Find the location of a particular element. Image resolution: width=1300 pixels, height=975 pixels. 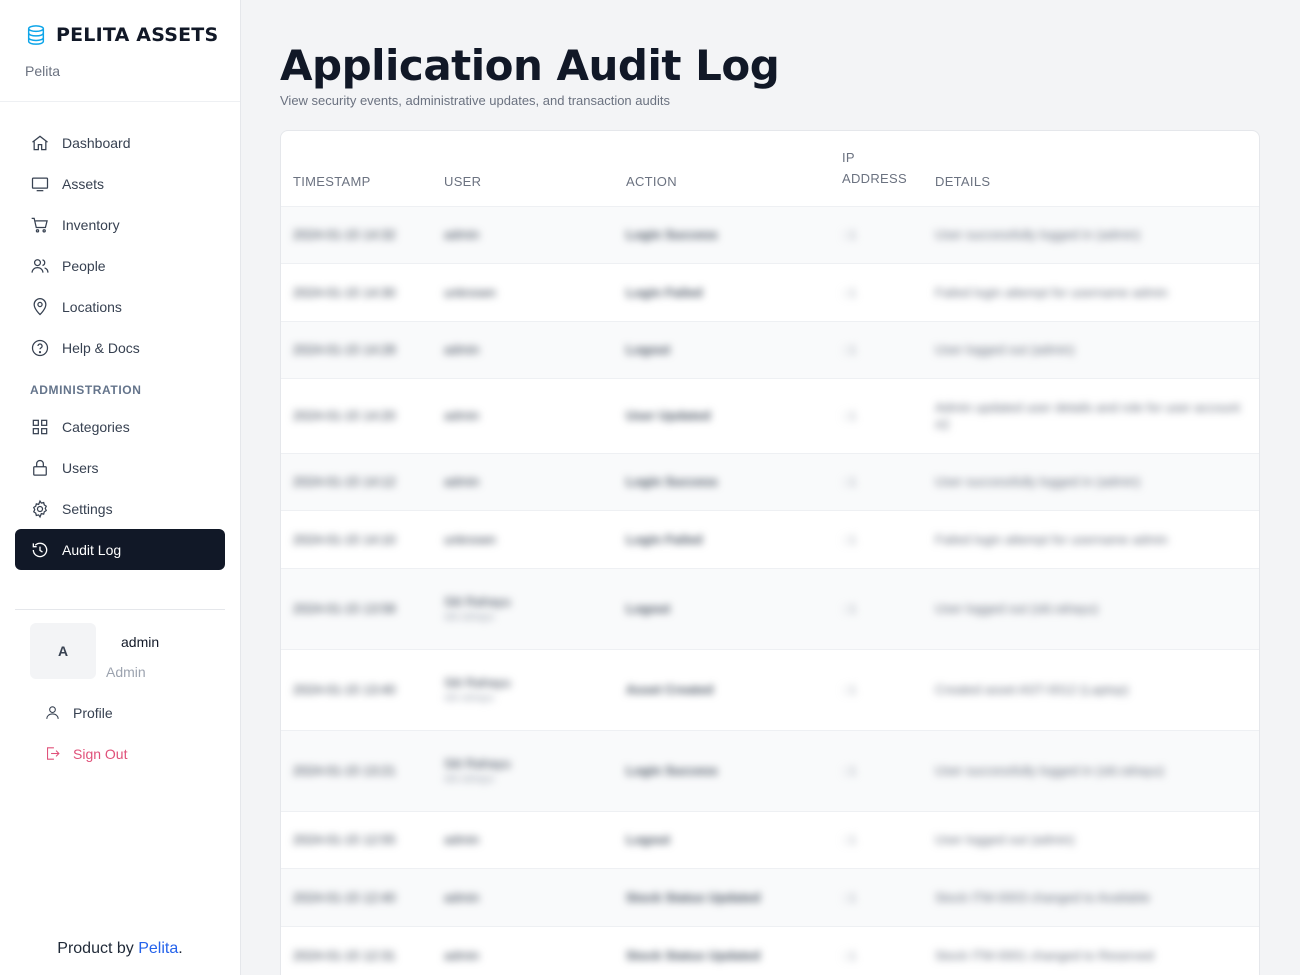

details-text: Created asset AST-0012 (Laptop) is located at coordinates (1032, 689).